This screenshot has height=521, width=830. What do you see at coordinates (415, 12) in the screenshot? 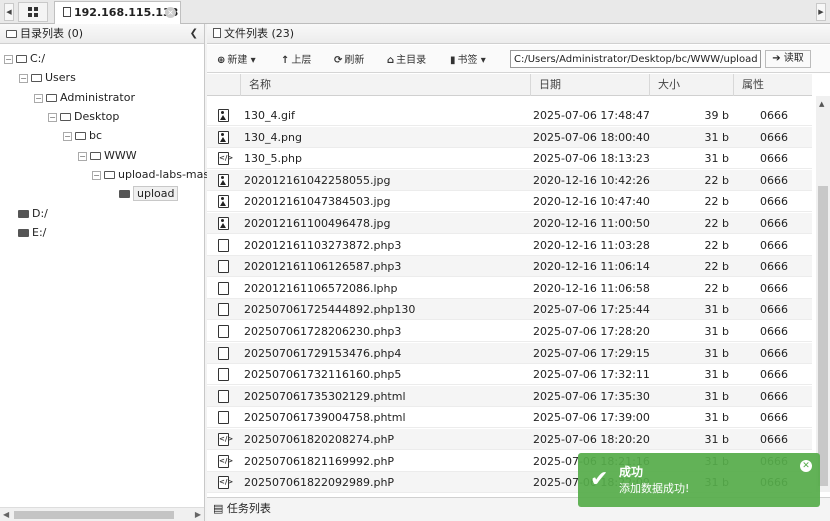
I see `tab-bar: ◀ 192.168.115.133 × ▶` at bounding box center [415, 12].